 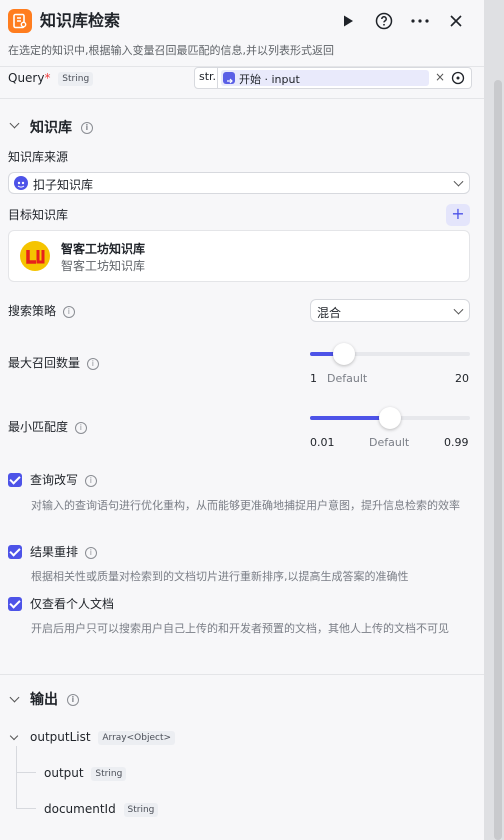 What do you see at coordinates (137, 737) in the screenshot?
I see `type-tag: Array<Object>` at bounding box center [137, 737].